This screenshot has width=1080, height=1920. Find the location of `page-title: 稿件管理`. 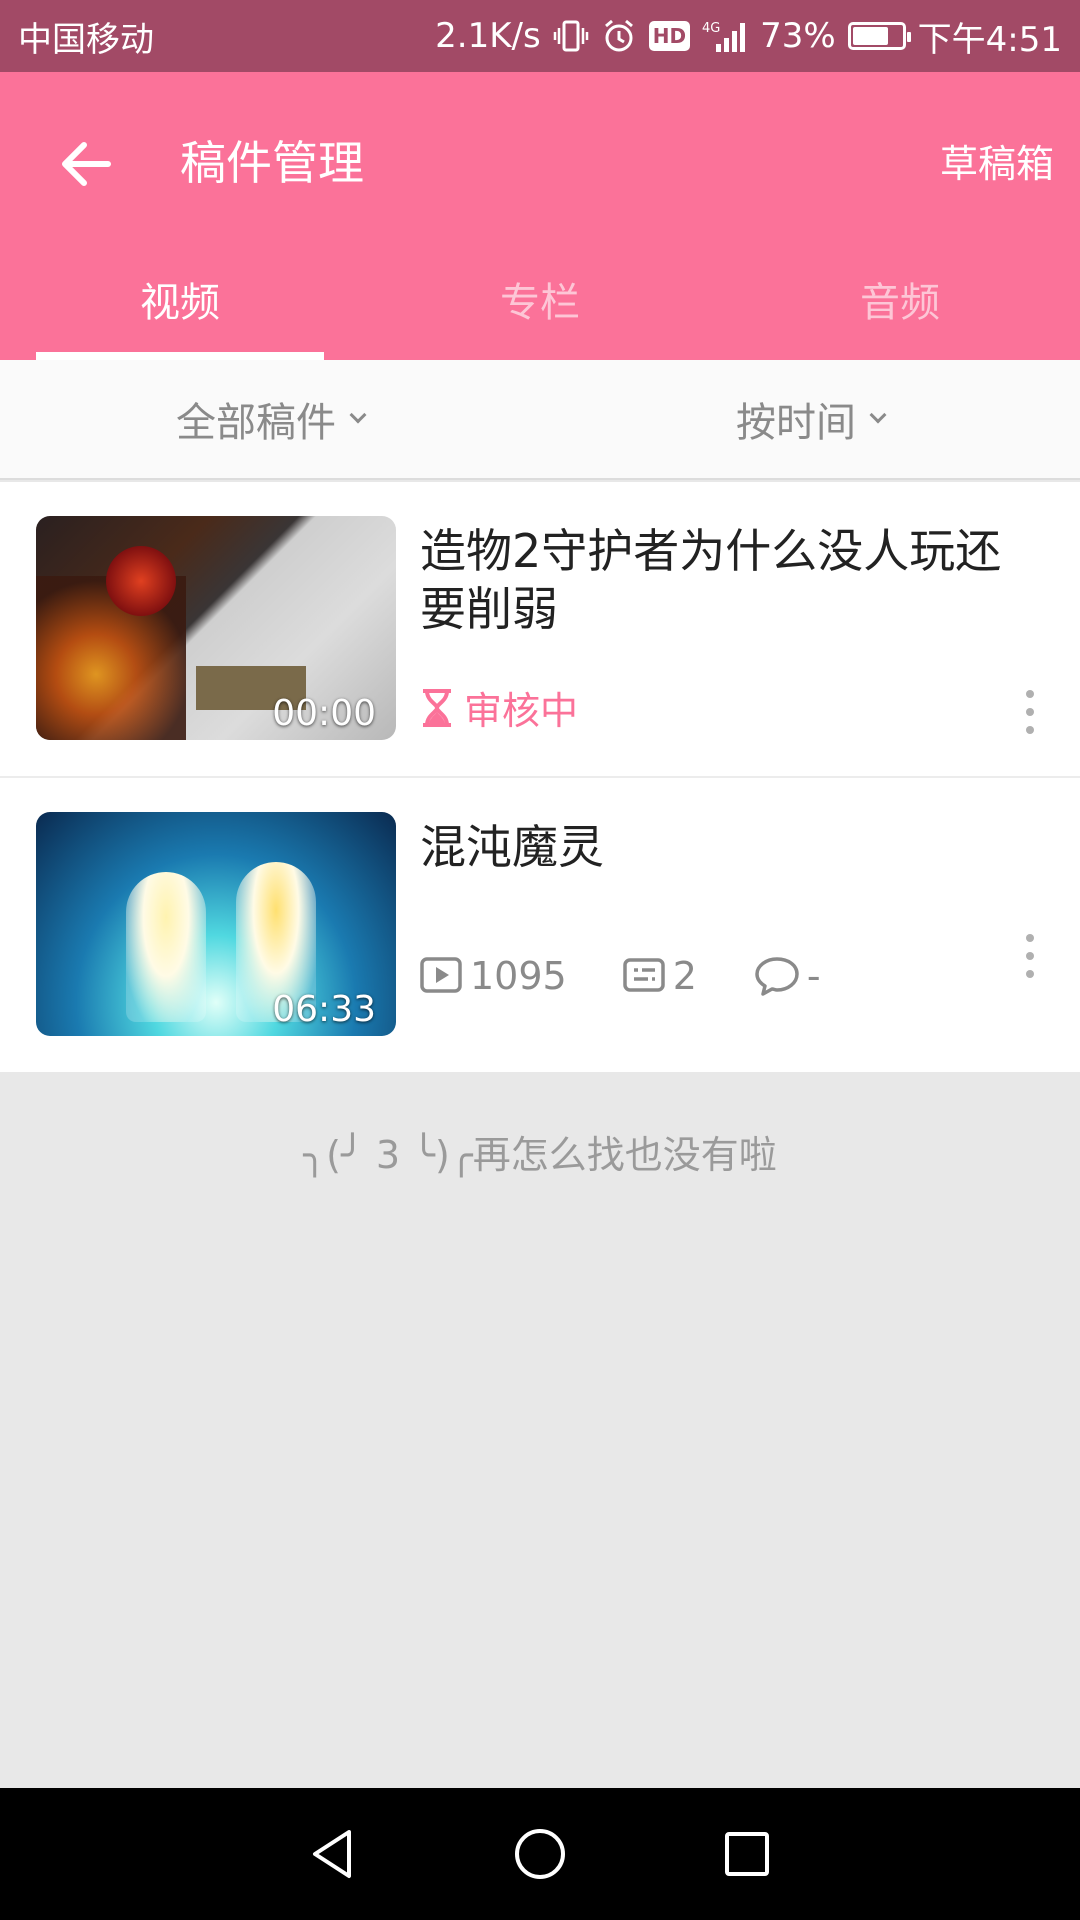

page-title: 稿件管理 is located at coordinates (272, 163).